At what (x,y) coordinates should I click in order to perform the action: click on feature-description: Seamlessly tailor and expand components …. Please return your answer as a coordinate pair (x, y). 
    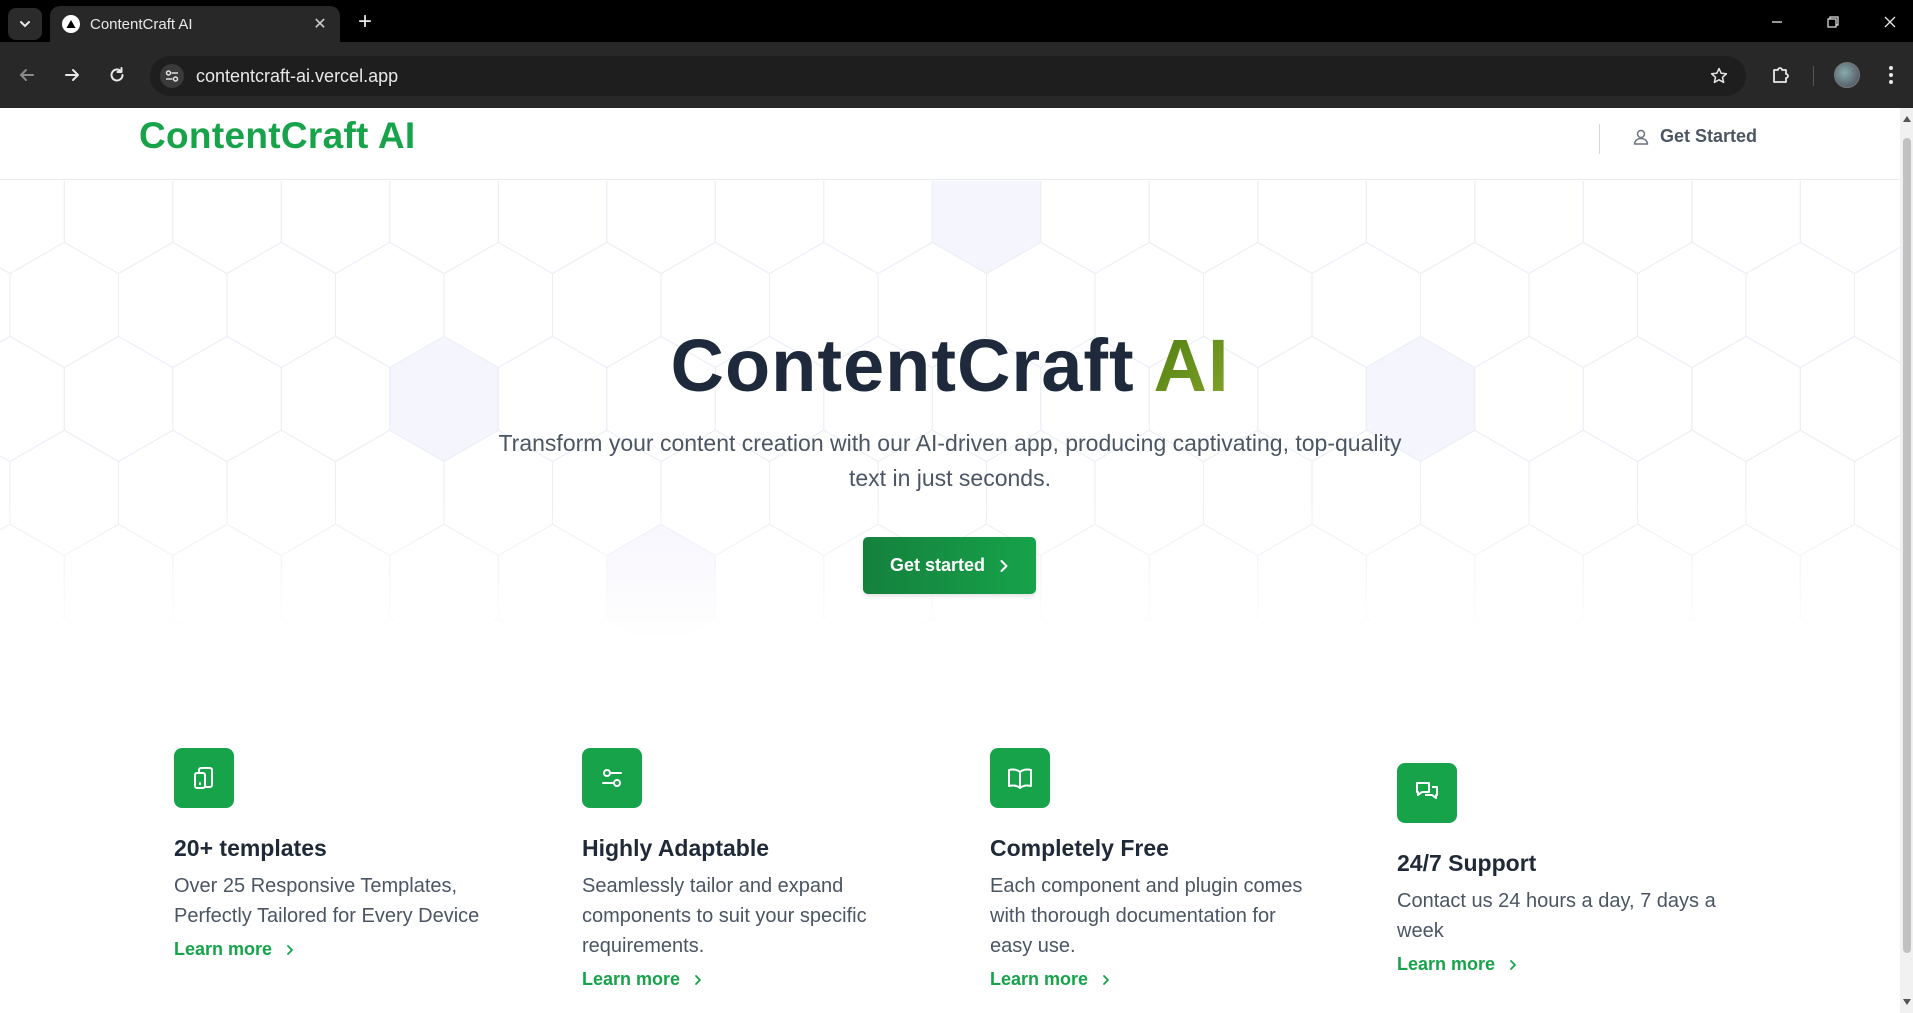
    Looking at the image, I should click on (724, 916).